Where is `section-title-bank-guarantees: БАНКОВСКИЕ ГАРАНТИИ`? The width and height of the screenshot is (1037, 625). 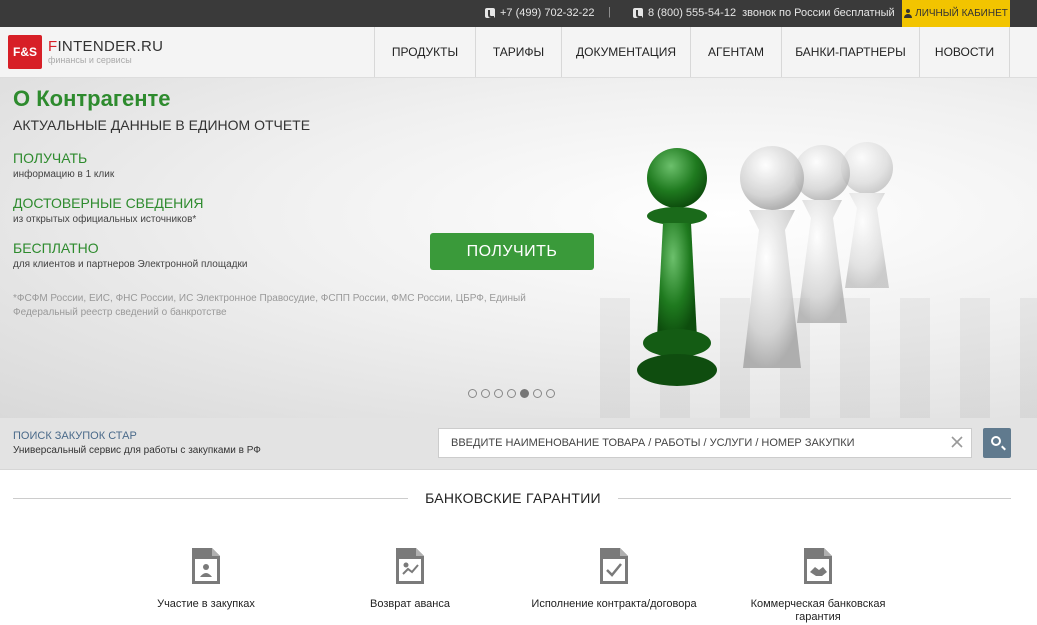
section-title-bank-guarantees: БАНКОВСКИЕ ГАРАНТИИ is located at coordinates (513, 498).